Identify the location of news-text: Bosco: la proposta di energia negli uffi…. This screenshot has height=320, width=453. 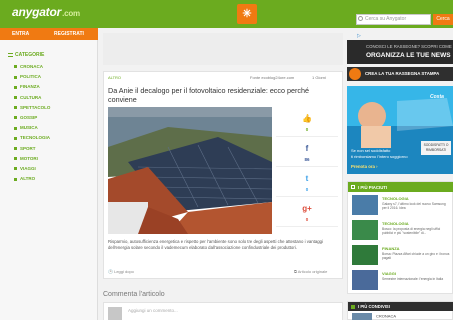
(411, 231).